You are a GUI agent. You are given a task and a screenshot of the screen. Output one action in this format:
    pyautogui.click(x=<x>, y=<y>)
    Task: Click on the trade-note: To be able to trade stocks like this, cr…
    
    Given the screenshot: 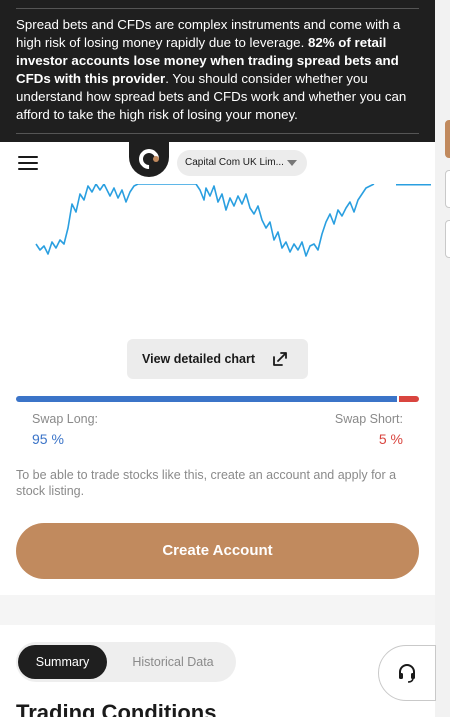 What is the action you would take?
    pyautogui.click(x=206, y=483)
    